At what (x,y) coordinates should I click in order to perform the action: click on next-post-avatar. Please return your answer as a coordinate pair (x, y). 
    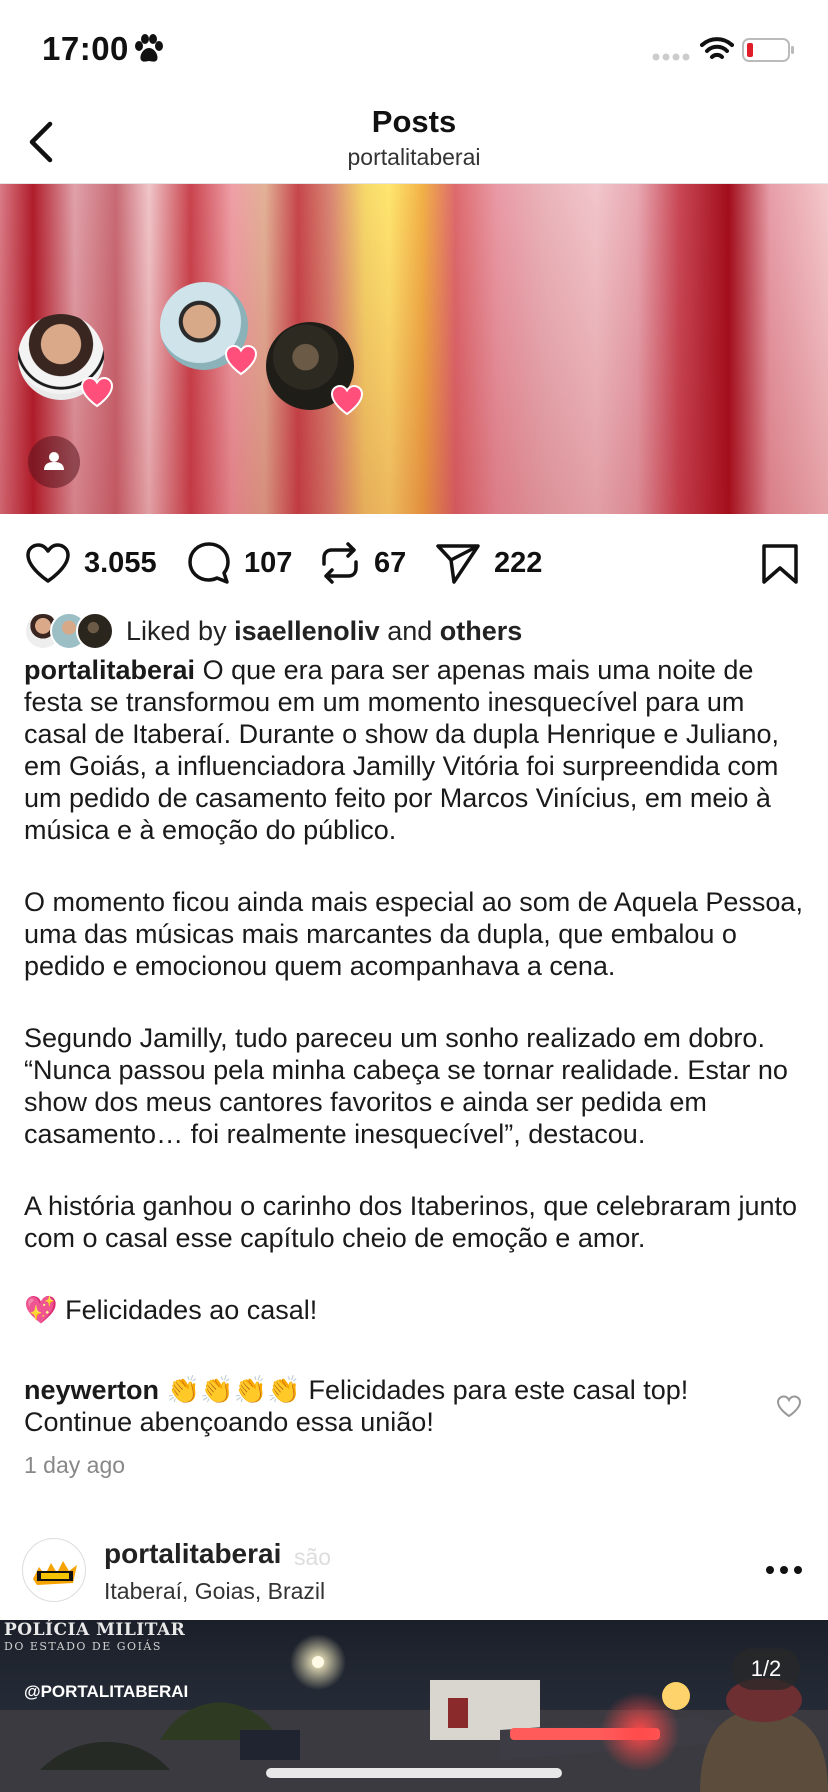
    Looking at the image, I should click on (54, 1570).